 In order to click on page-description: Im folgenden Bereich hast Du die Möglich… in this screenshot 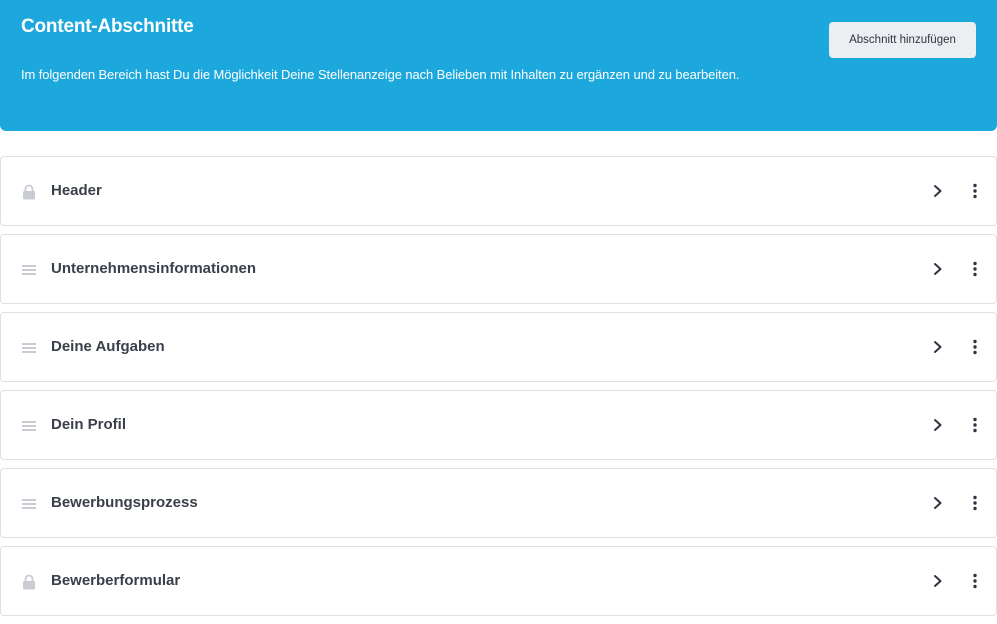, I will do `click(380, 74)`.